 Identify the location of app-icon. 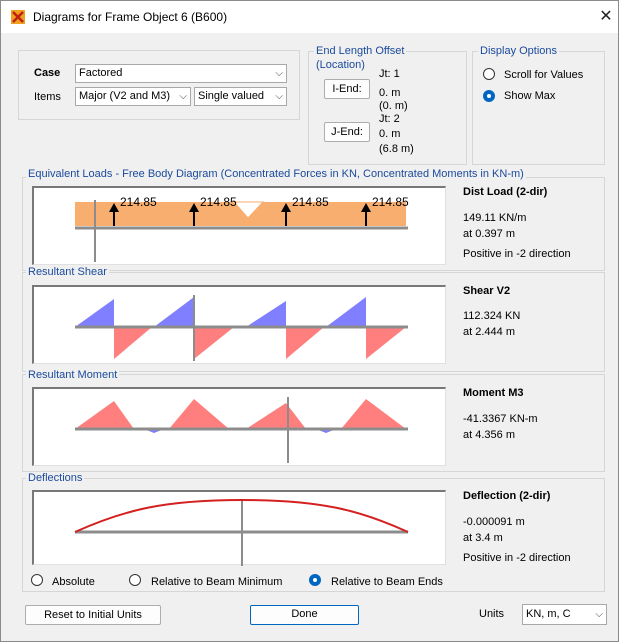
(18, 17).